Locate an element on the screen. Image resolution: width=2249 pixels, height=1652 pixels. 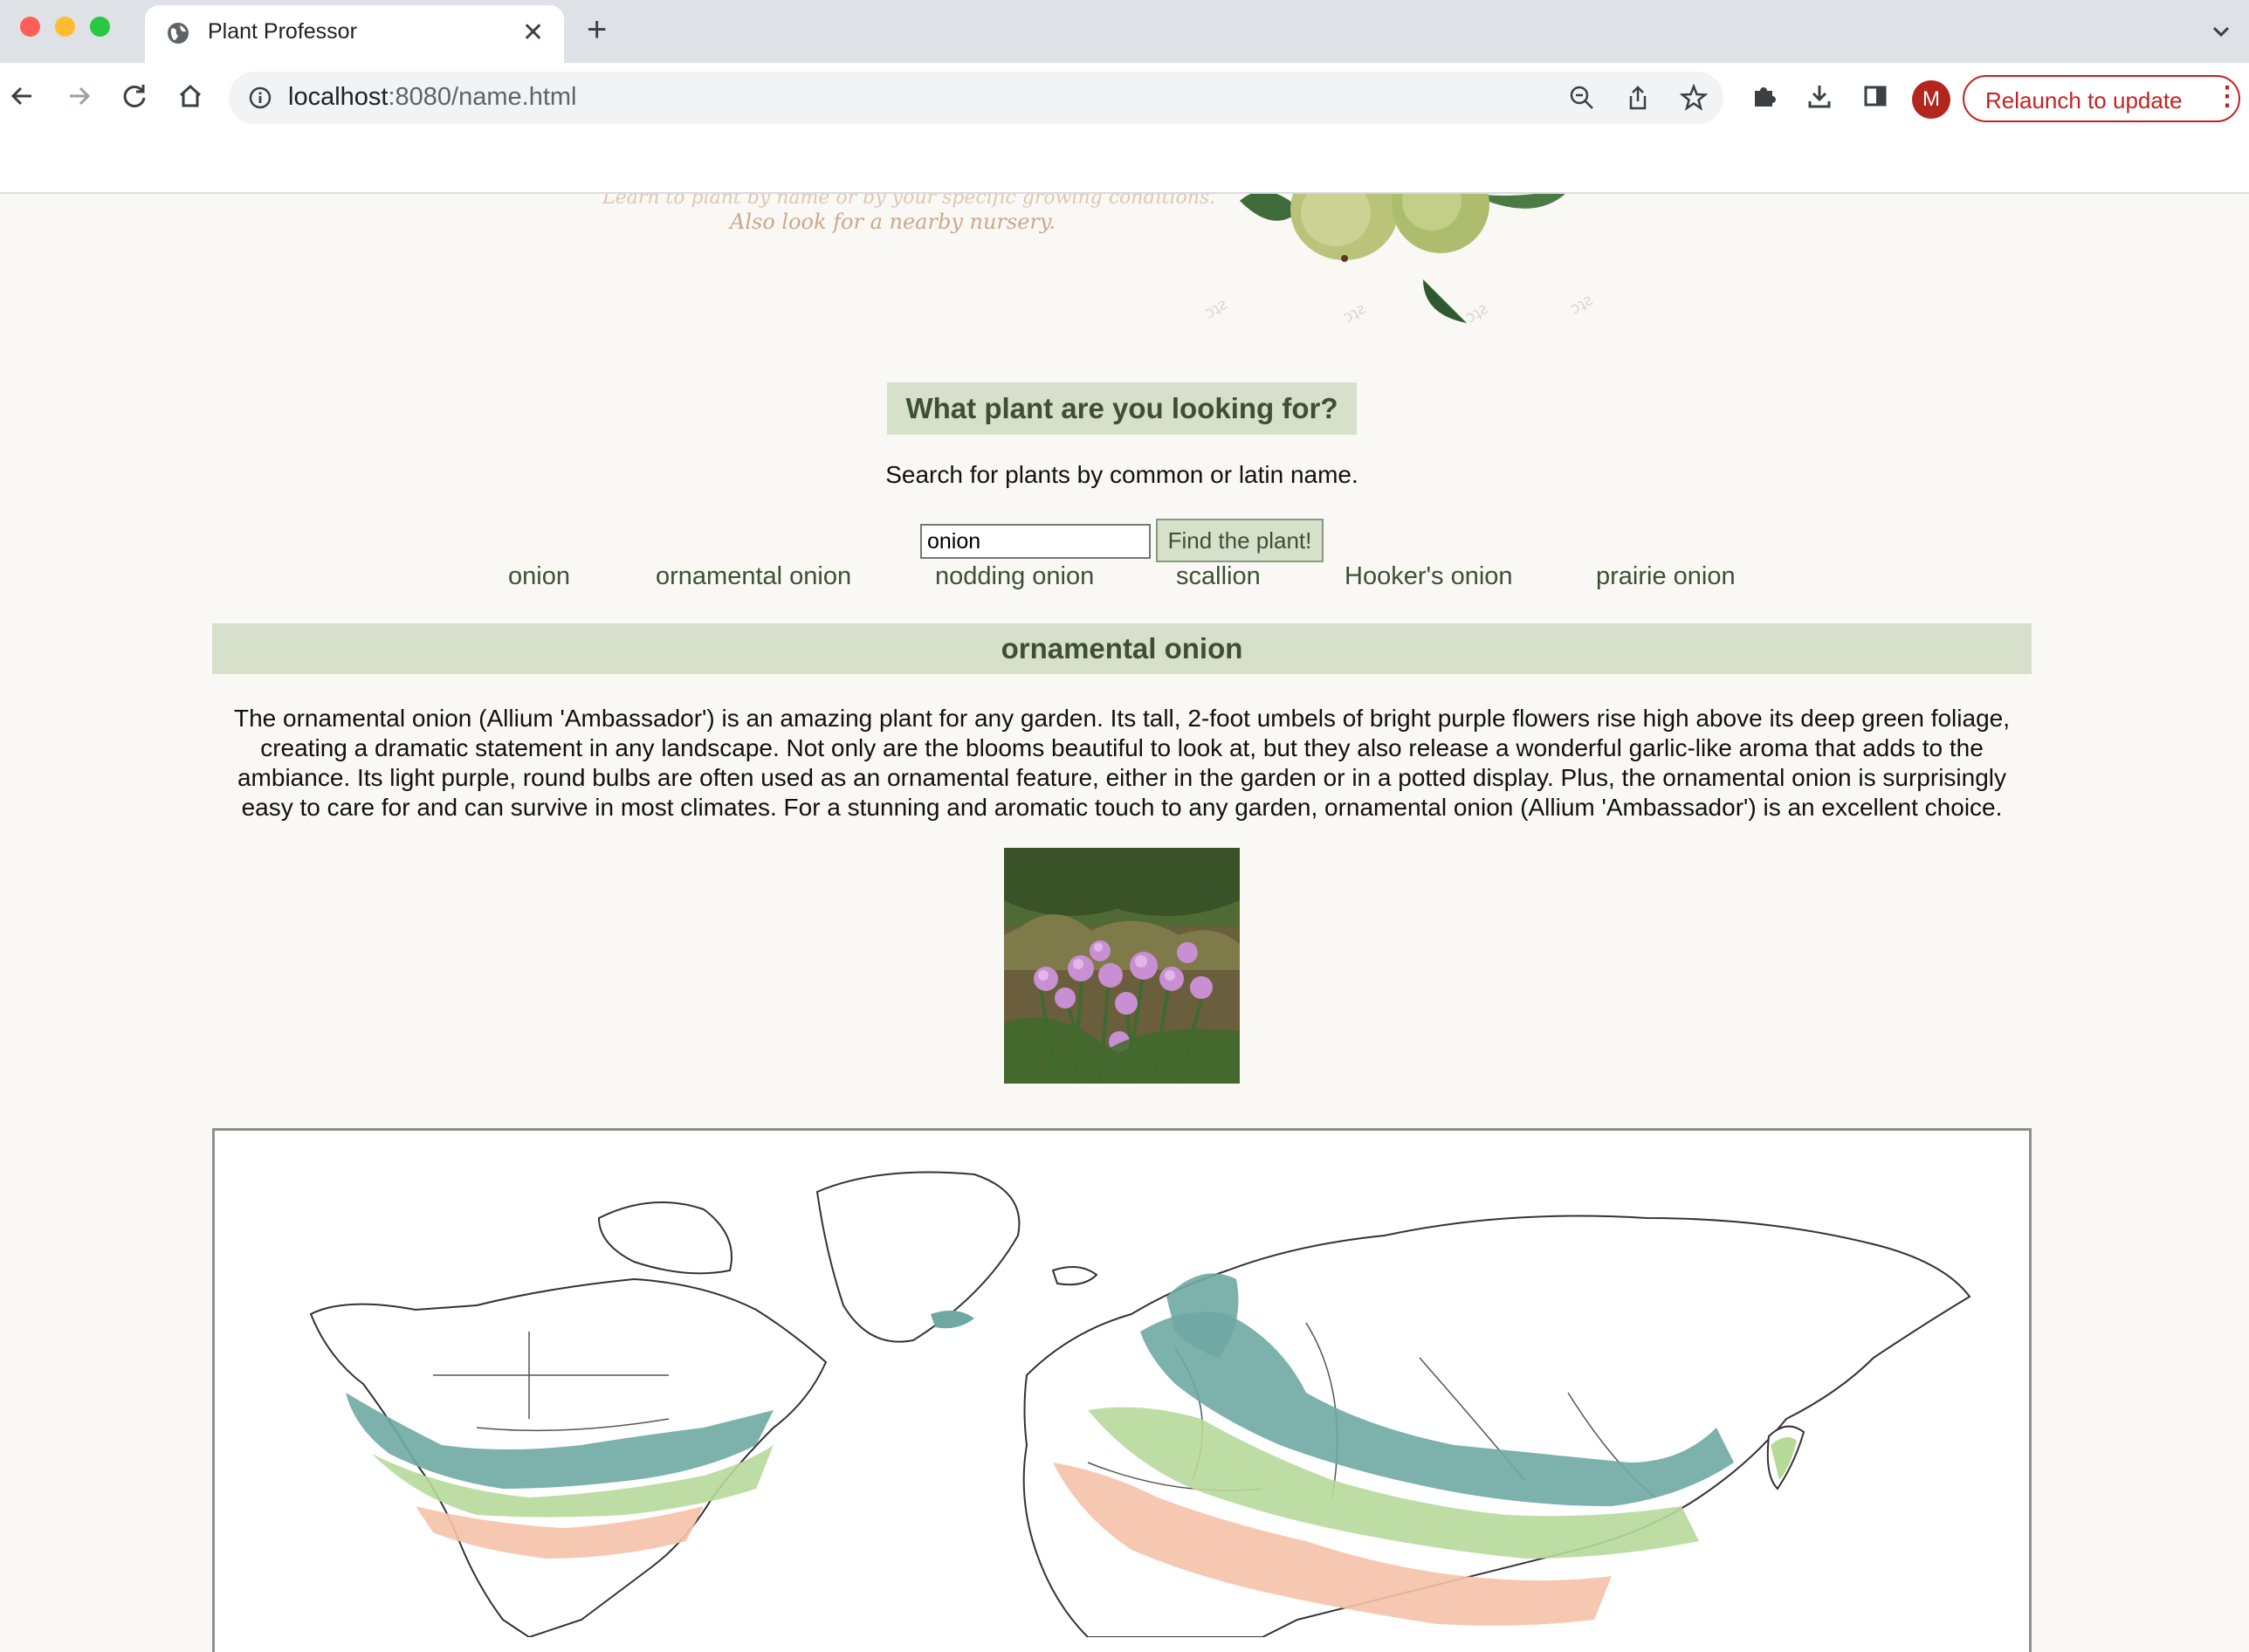
url-path: :8080/name.html is located at coordinates (482, 97).